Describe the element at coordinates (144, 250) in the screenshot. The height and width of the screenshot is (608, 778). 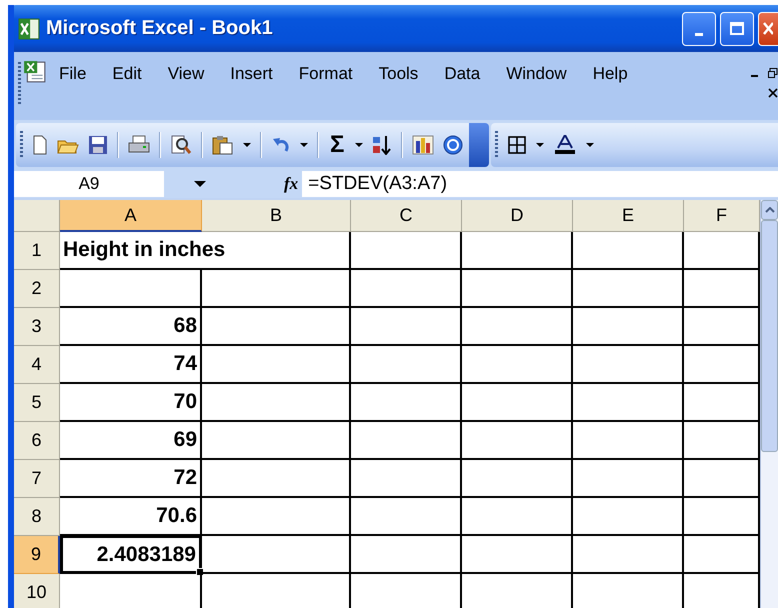
I see `cell-text: Height in inches` at that location.